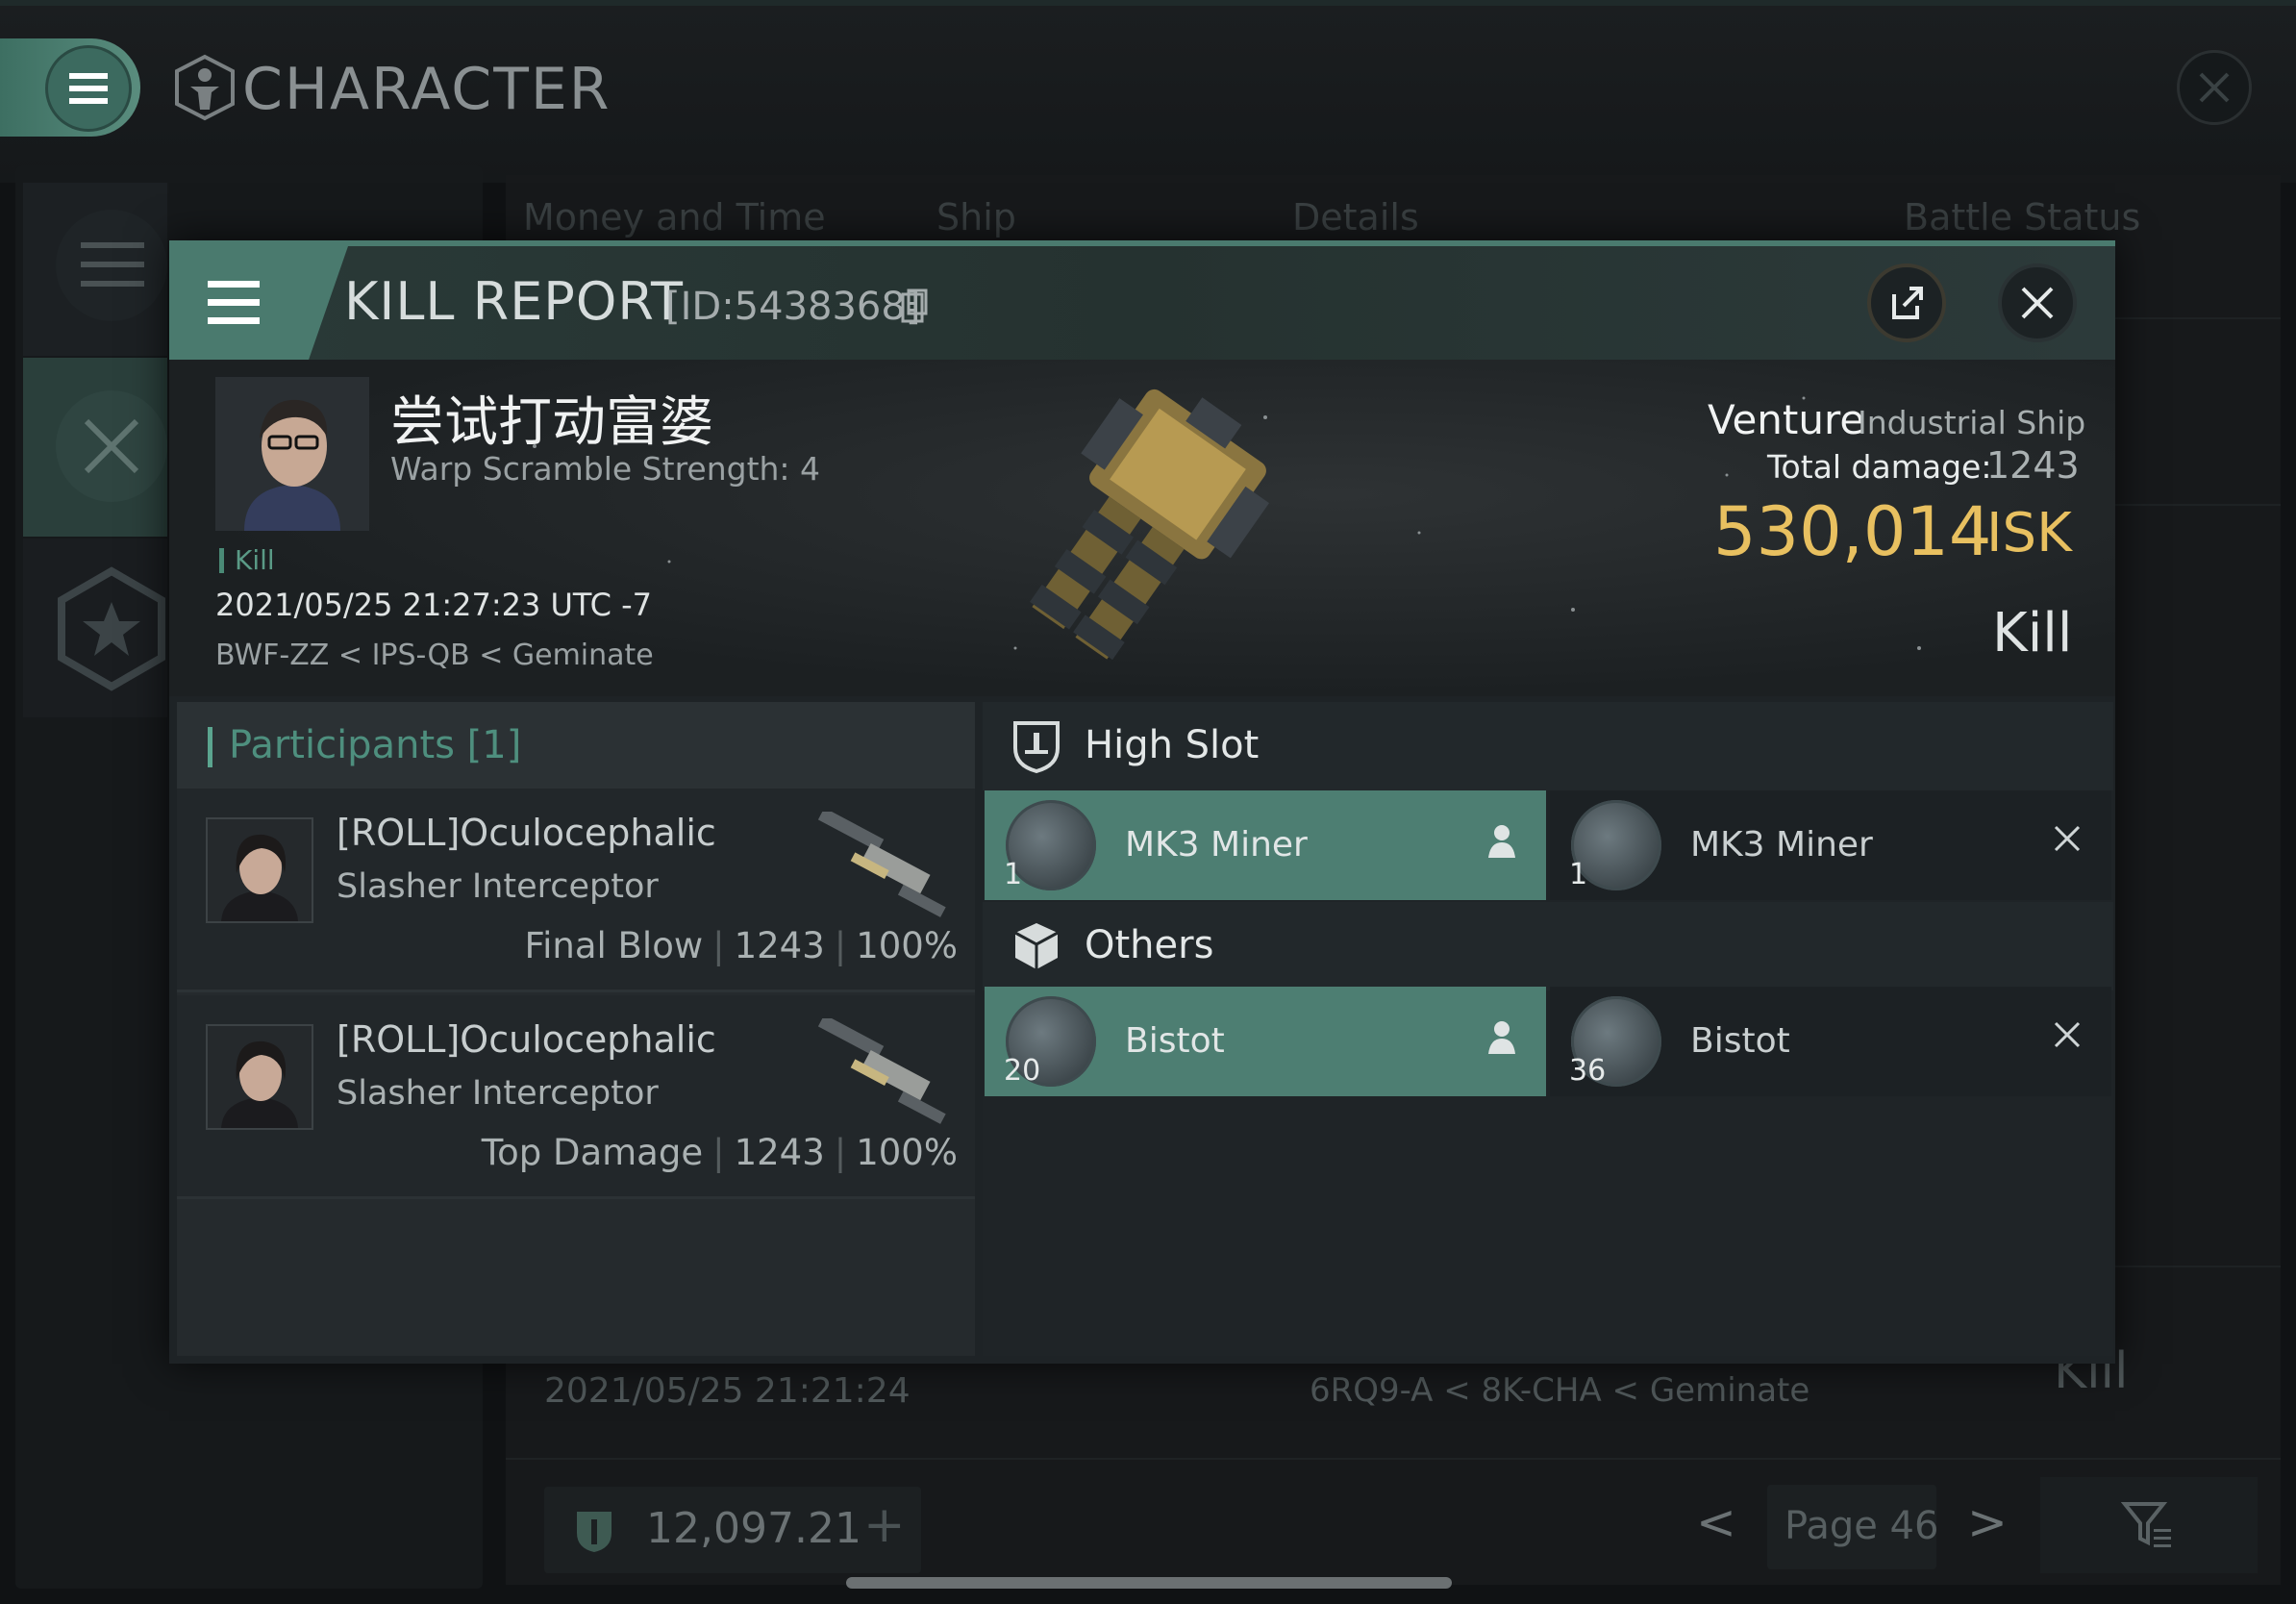 This screenshot has width=2296, height=1604. What do you see at coordinates (1036, 946) in the screenshot?
I see `cargo-box-icon` at bounding box center [1036, 946].